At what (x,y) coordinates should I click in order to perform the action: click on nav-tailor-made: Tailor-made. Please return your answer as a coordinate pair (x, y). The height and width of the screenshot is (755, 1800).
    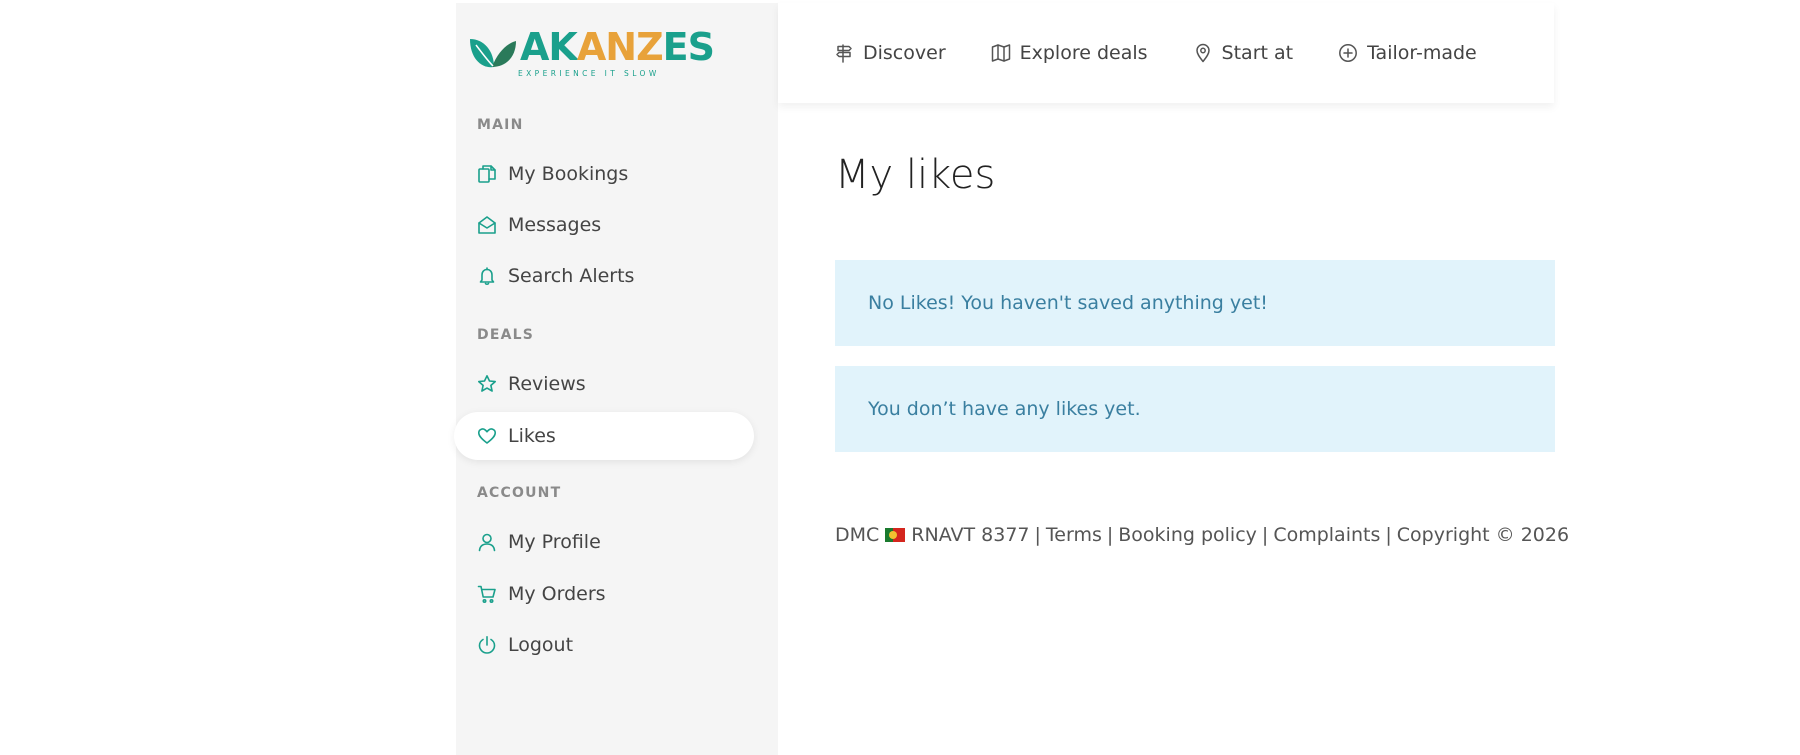
    Looking at the image, I should click on (1407, 53).